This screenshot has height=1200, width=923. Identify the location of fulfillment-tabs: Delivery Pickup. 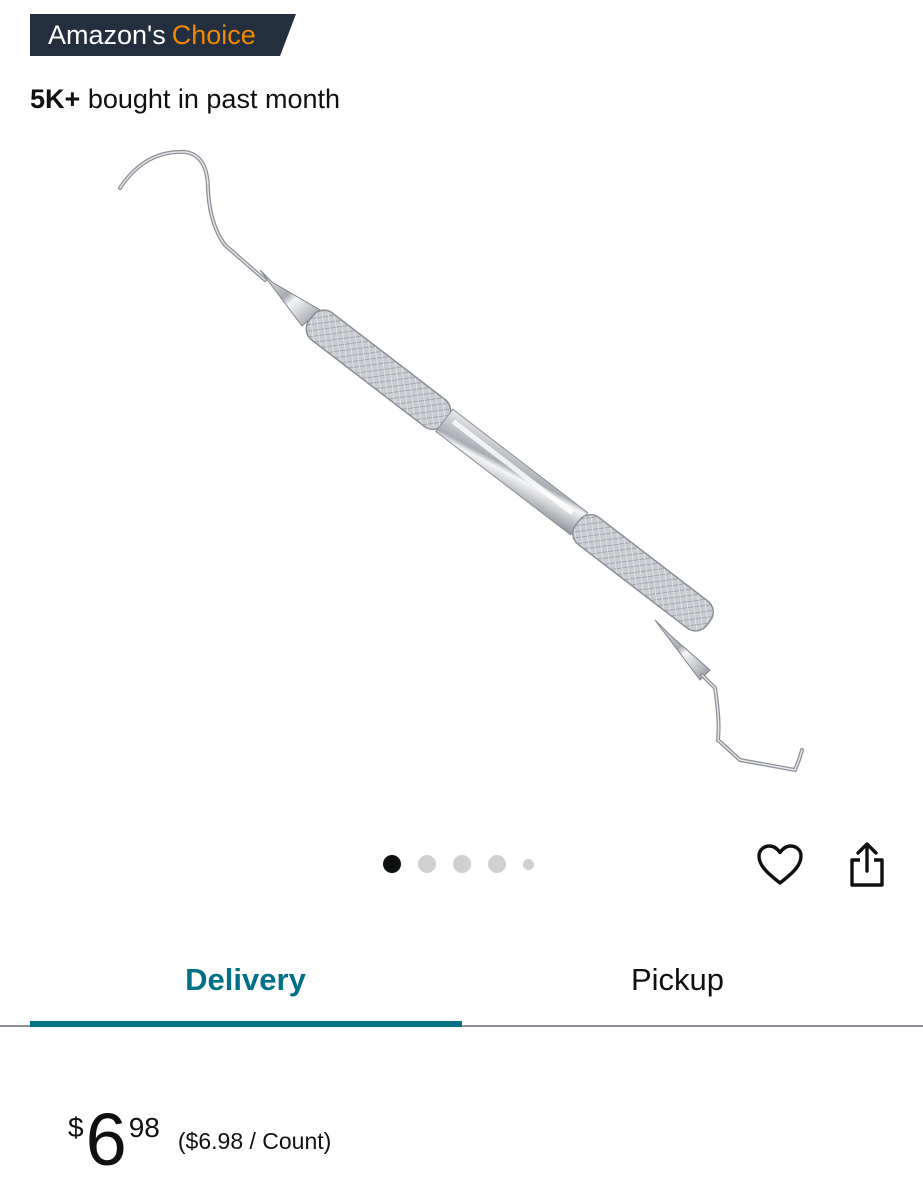
(461, 981).